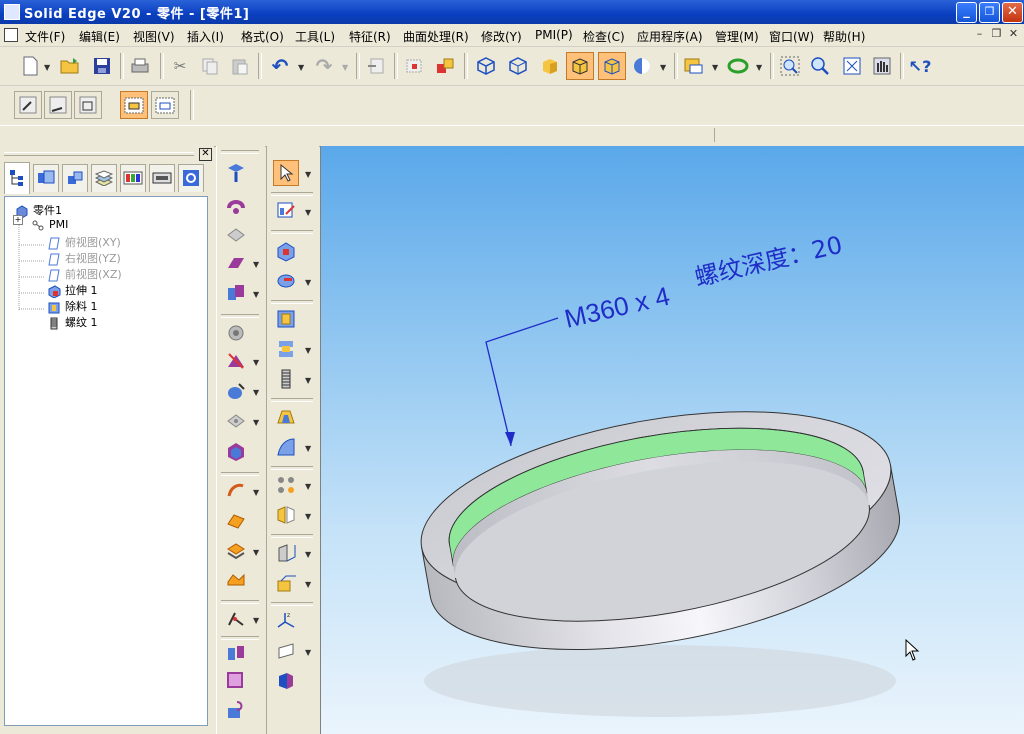 This screenshot has width=1024, height=734. What do you see at coordinates (236, 551) in the screenshot?
I see `lip-icon` at bounding box center [236, 551].